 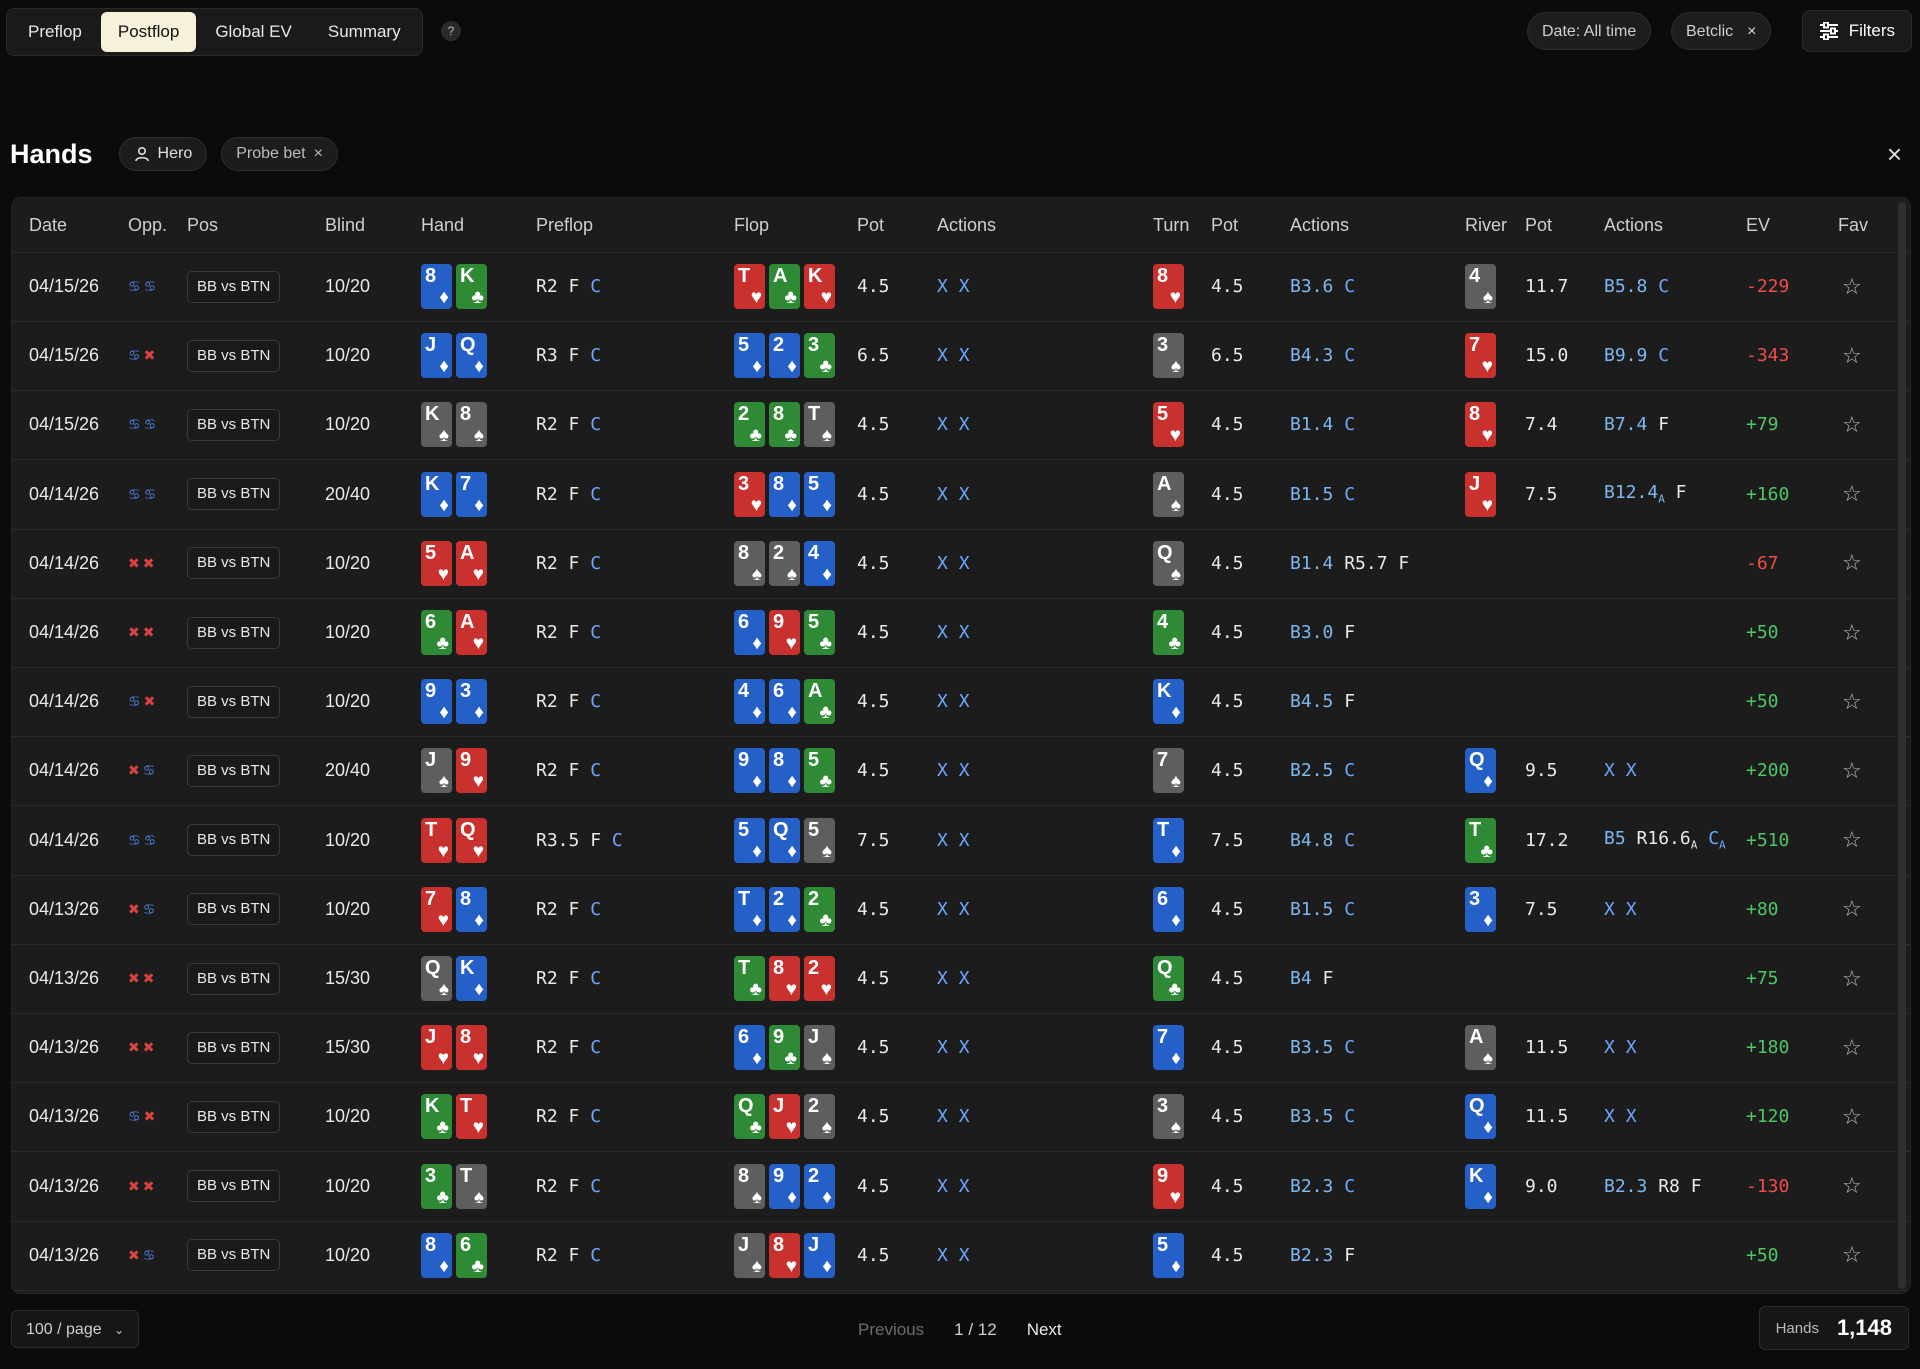 What do you see at coordinates (348, 770) in the screenshot?
I see `blind-cell: 20/40` at bounding box center [348, 770].